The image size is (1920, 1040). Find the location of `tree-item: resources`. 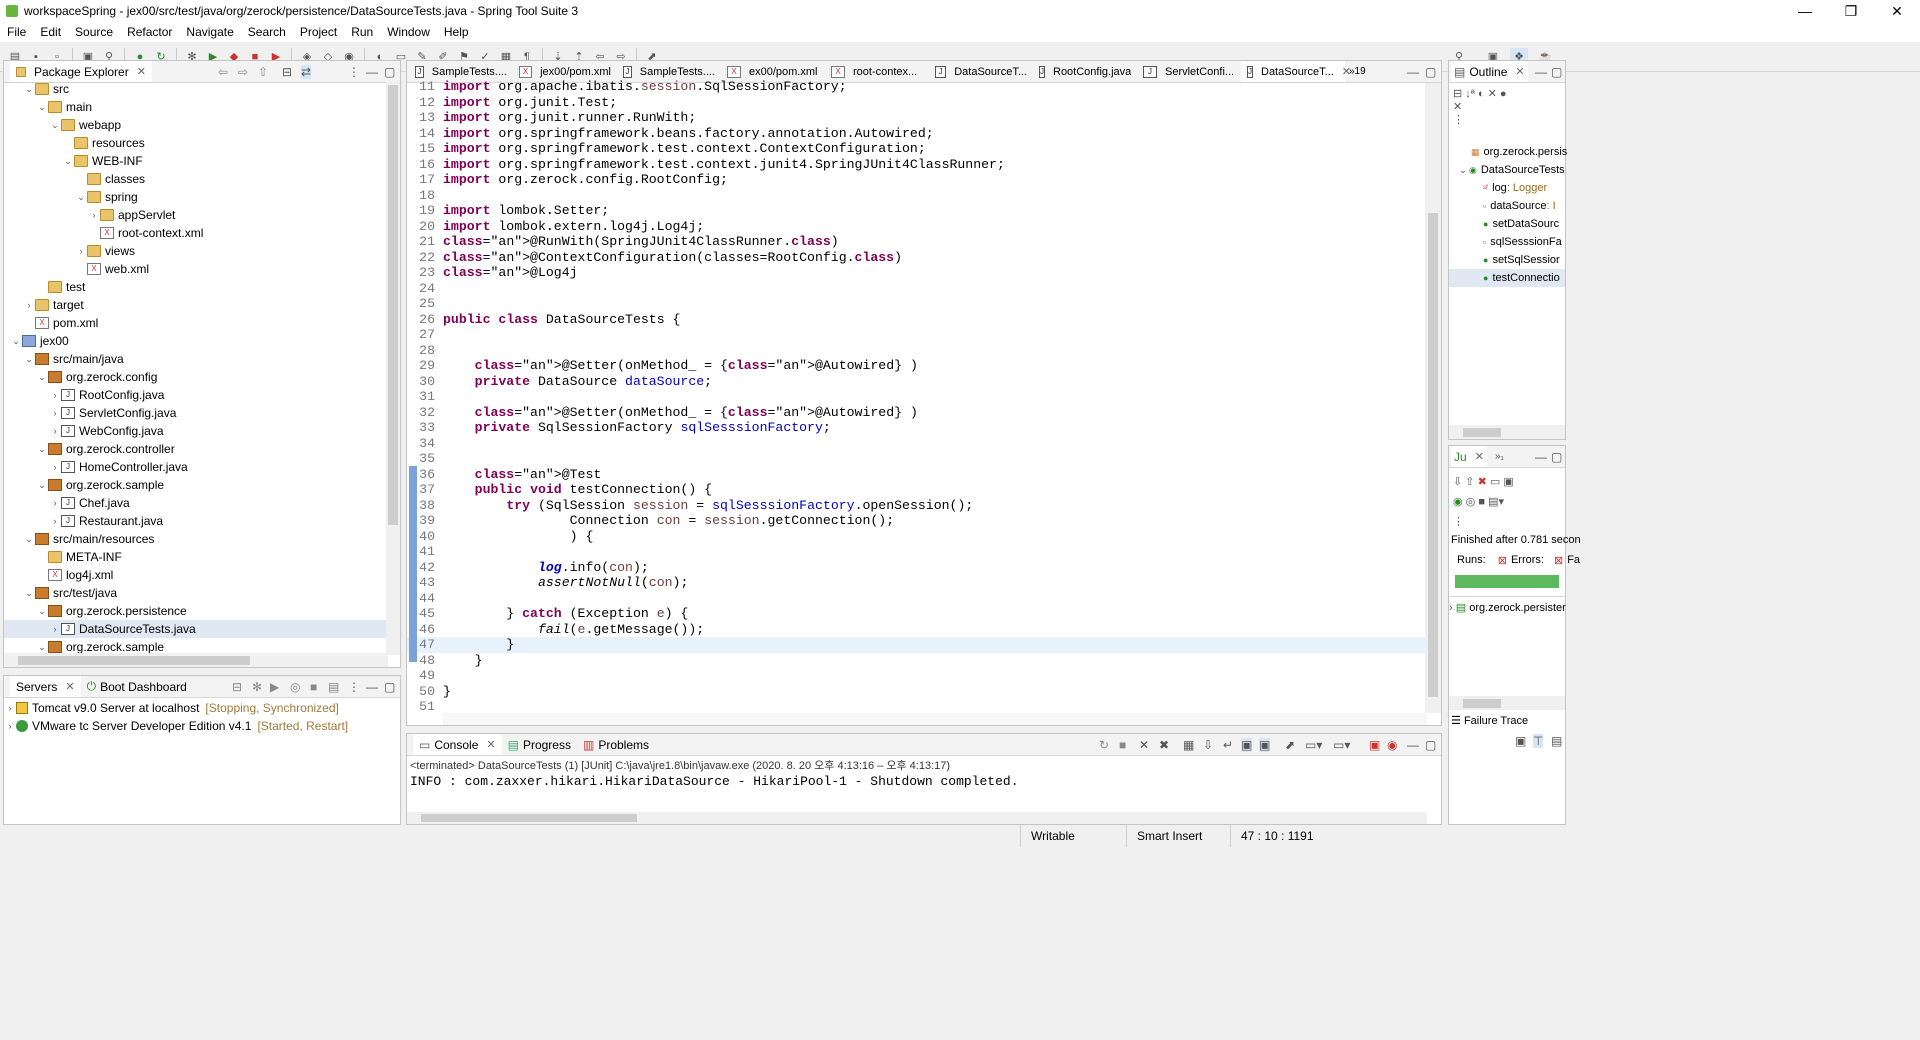

tree-item: resources is located at coordinates (195, 143).